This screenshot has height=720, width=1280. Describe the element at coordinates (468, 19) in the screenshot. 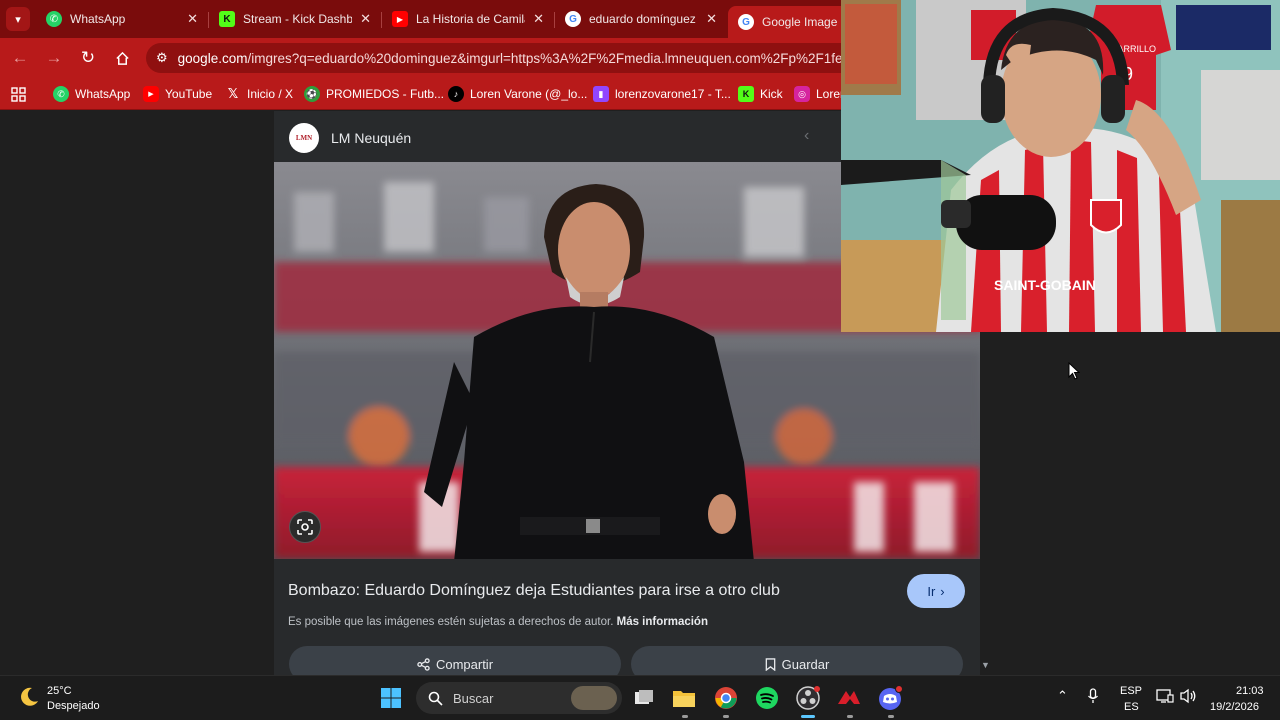

I see `tab-youtube-camila: ▶ La Historia de Camila ✕` at that location.